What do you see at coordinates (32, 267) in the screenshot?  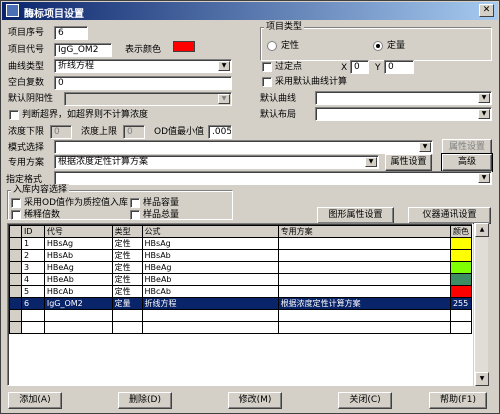 I see `cell-id: 3` at bounding box center [32, 267].